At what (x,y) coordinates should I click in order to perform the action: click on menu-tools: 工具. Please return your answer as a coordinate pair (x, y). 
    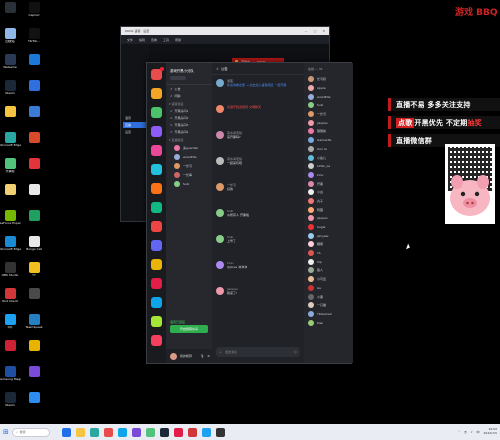
    Looking at the image, I should click on (166, 40).